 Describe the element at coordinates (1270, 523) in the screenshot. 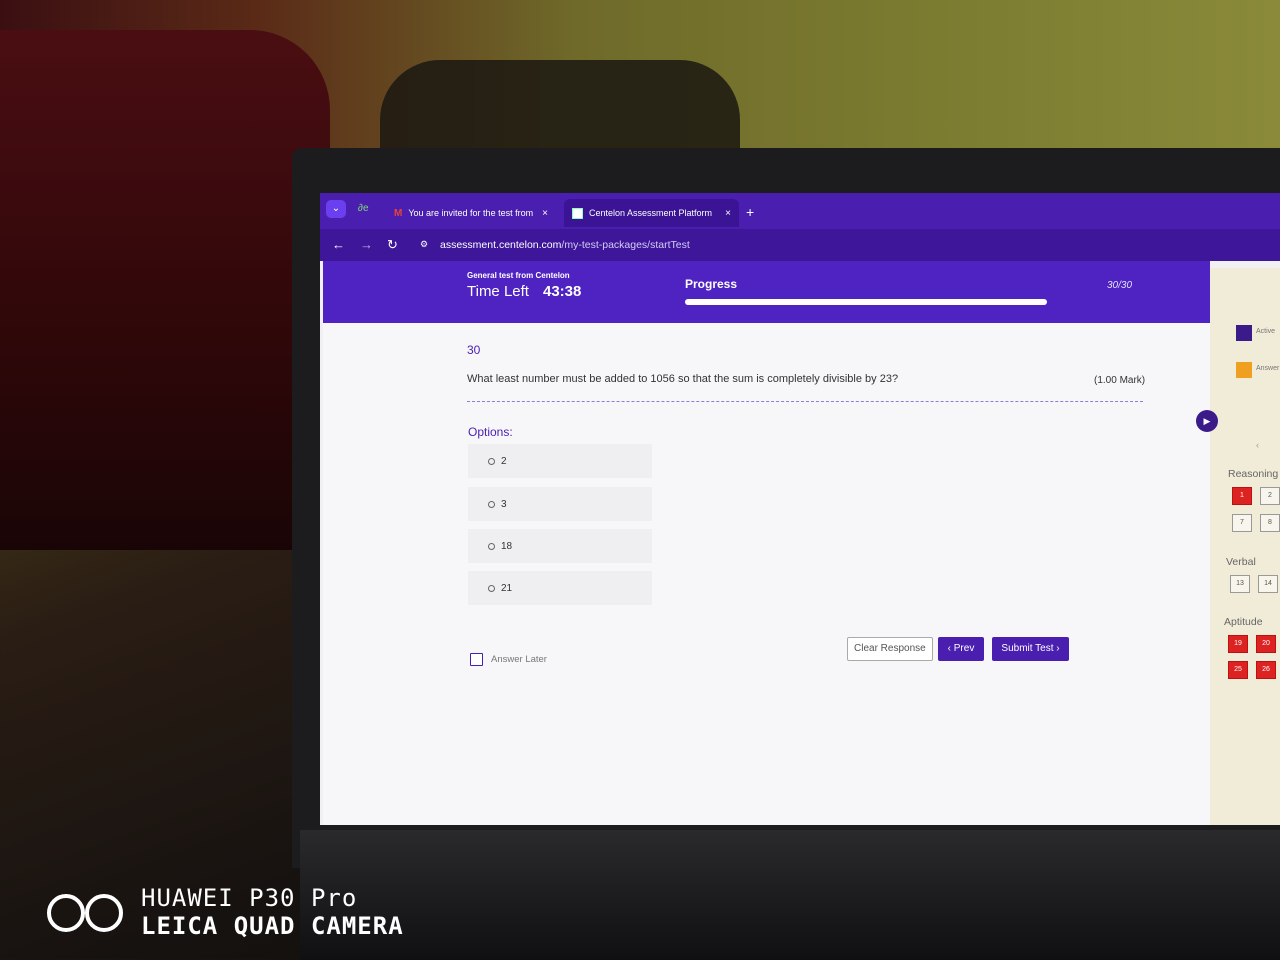

I see `question-box: 8` at that location.